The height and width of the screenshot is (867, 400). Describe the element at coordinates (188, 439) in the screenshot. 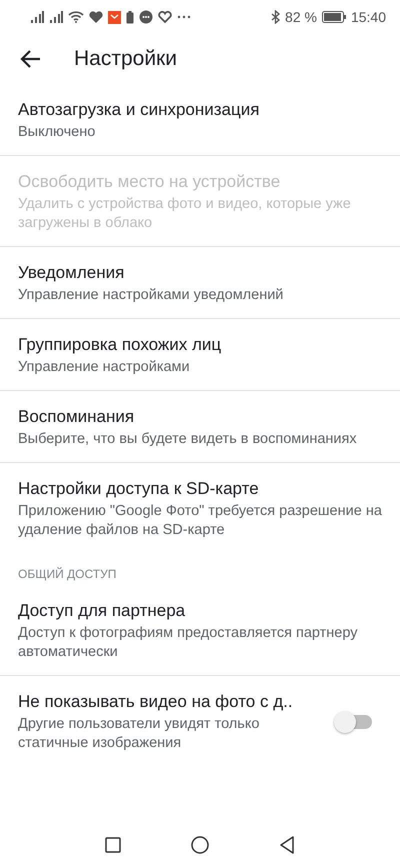

I see `item-description: Выберите, что вы будете видеть в воспоминаниях` at that location.